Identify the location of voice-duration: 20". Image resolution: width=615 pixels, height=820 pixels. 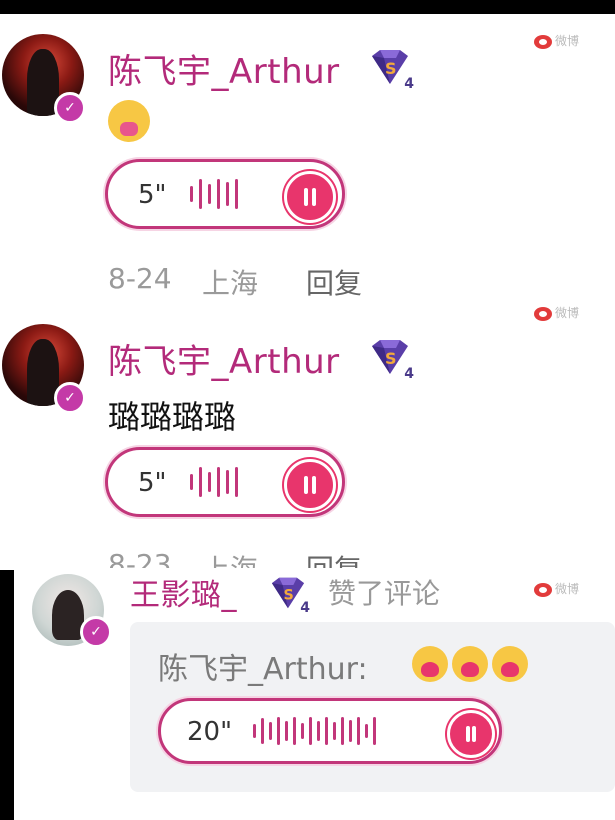
(210, 732).